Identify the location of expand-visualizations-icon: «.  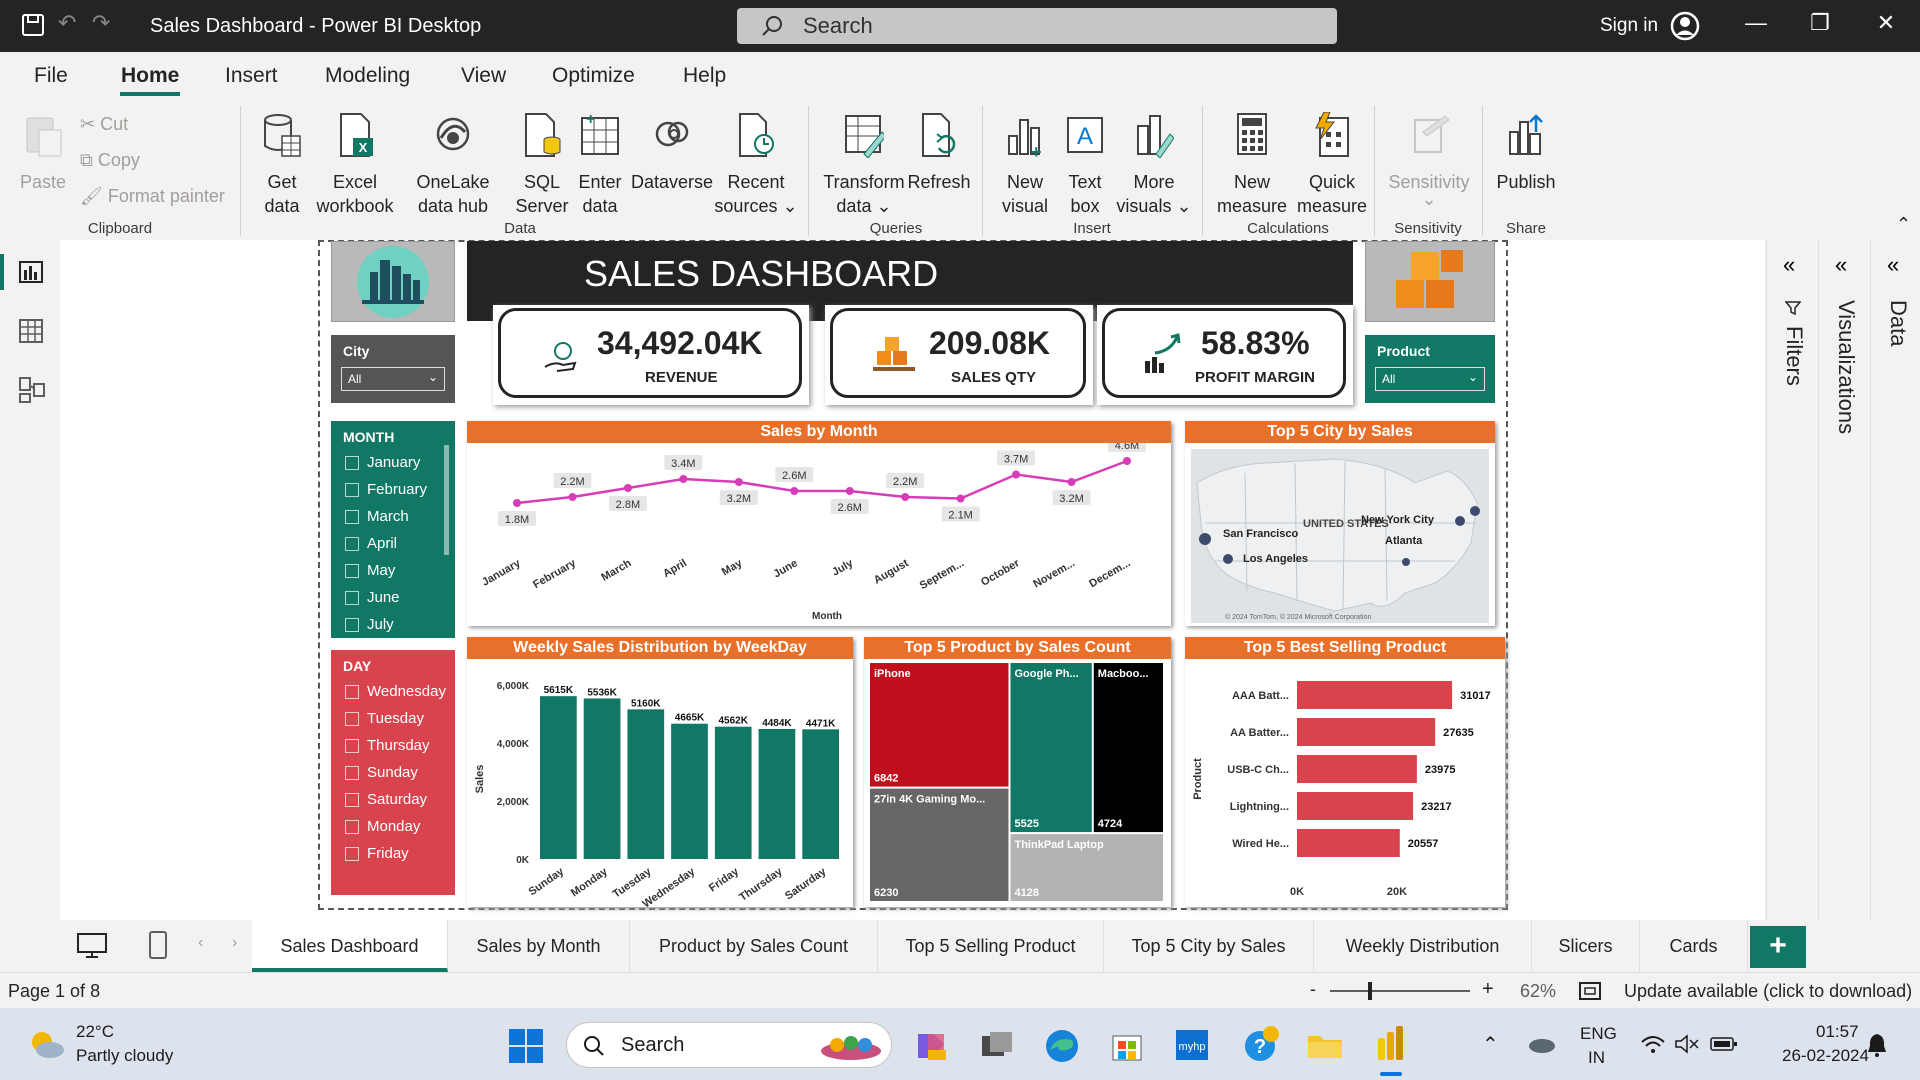
(1841, 265).